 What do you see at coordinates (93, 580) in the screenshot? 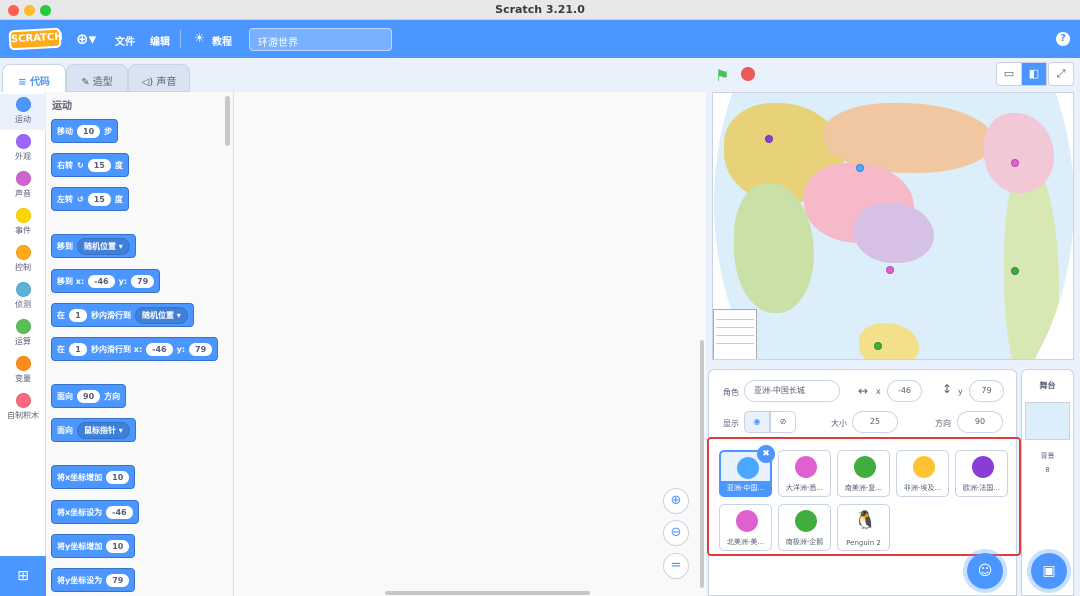
I see `block-set-y: 将y坐标设为 79` at bounding box center [93, 580].